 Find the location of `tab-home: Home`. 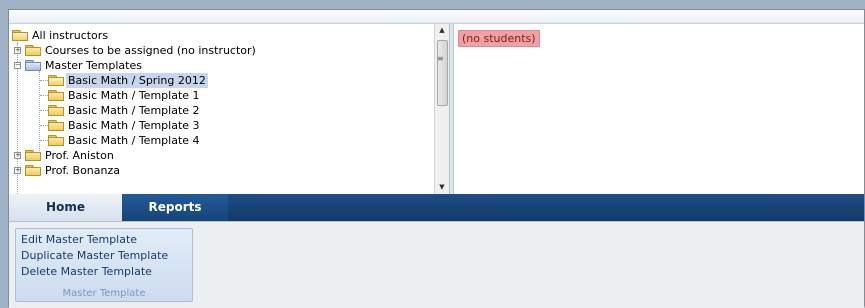

tab-home: Home is located at coordinates (66, 207).